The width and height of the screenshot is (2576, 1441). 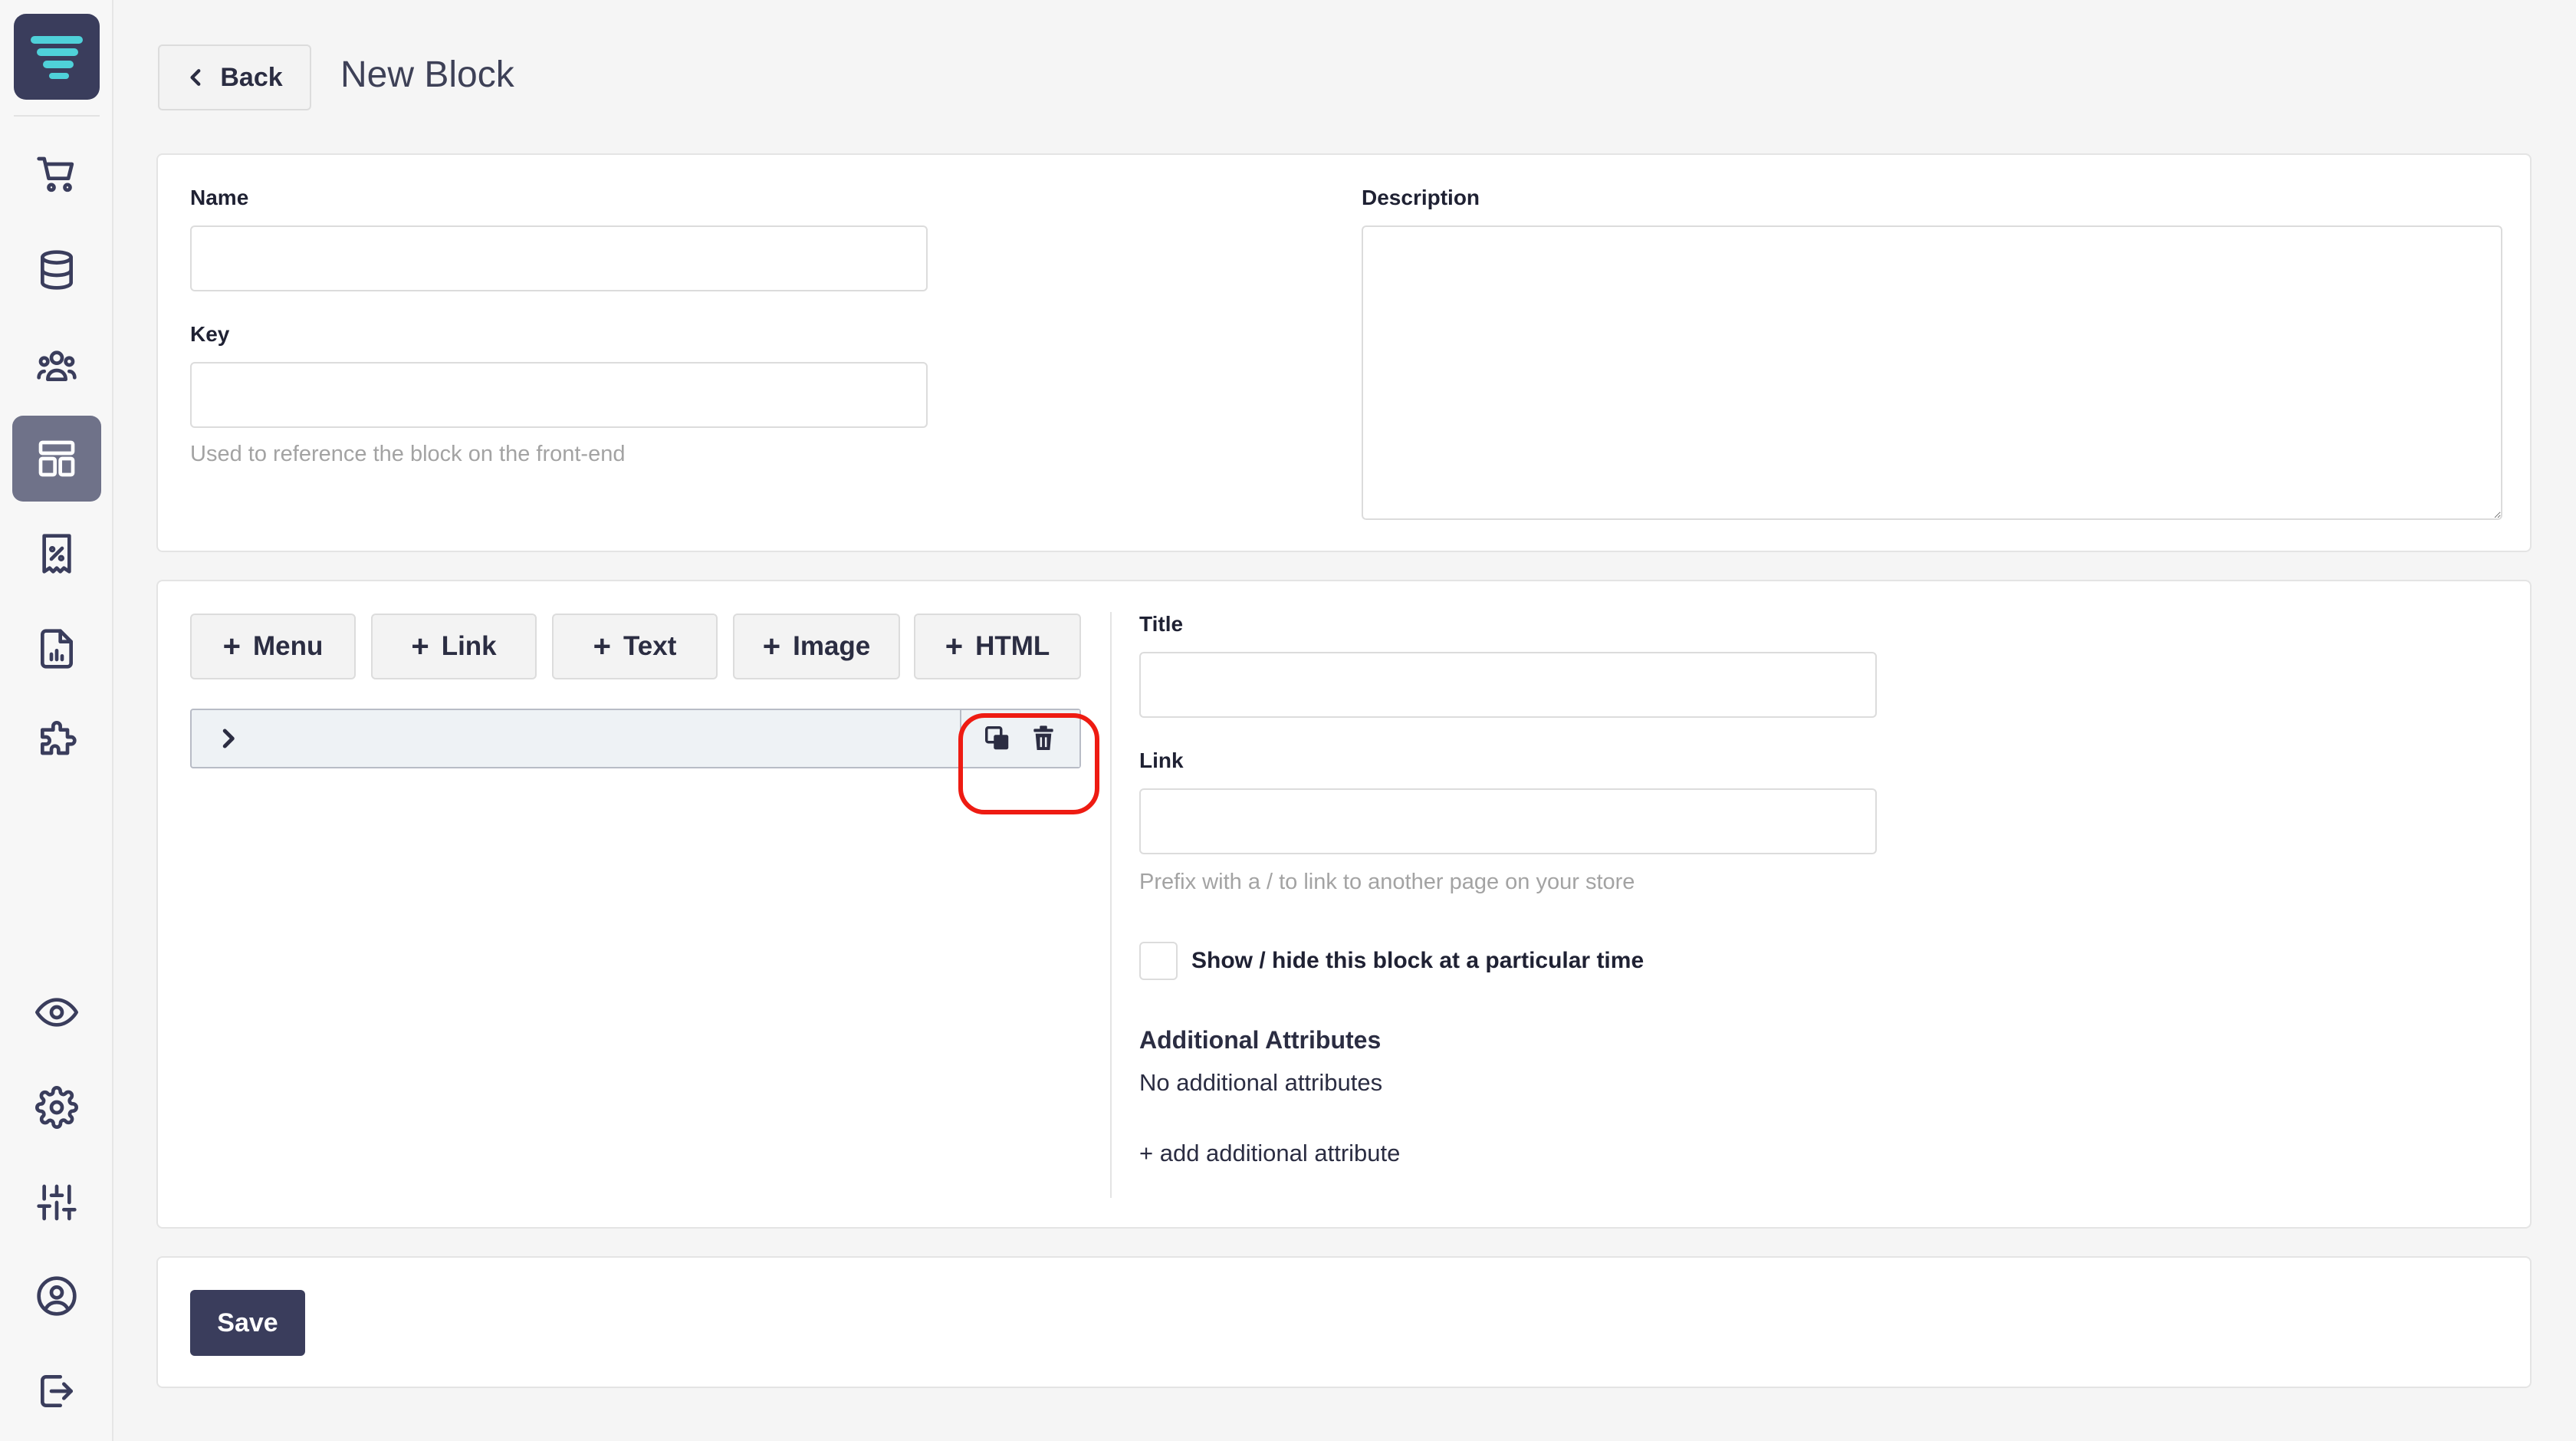 I want to click on key-input, so click(x=559, y=395).